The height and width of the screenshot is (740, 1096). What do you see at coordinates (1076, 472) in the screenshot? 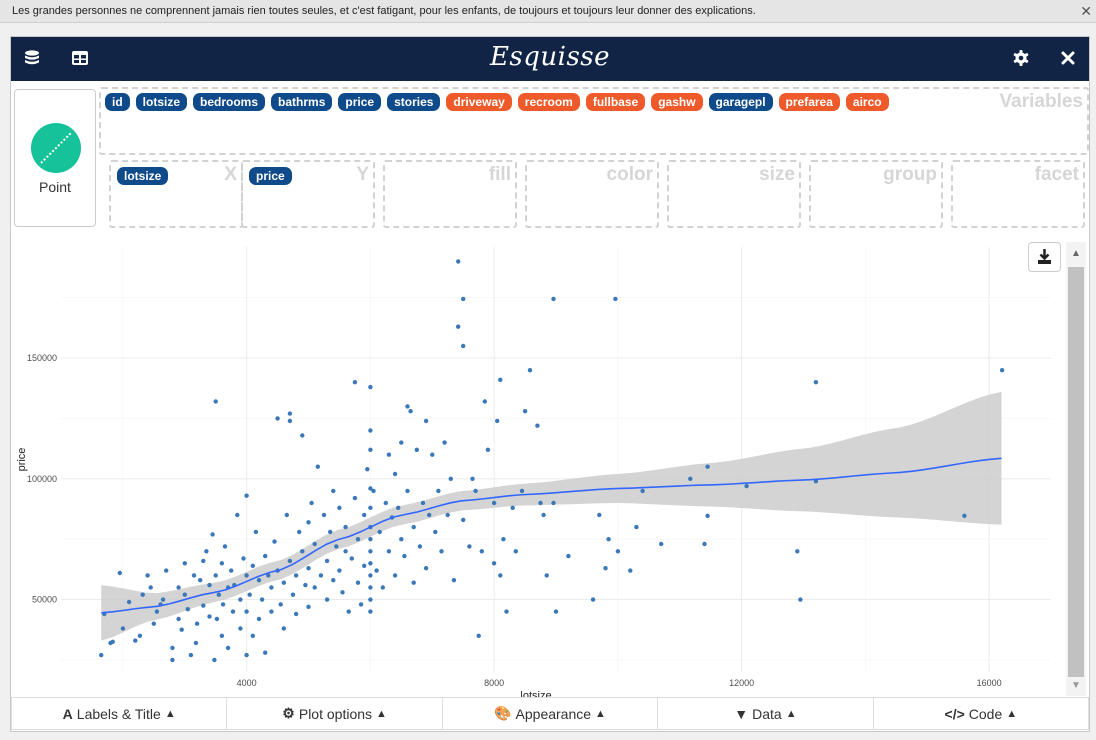
I see `scroll-thumb` at bounding box center [1076, 472].